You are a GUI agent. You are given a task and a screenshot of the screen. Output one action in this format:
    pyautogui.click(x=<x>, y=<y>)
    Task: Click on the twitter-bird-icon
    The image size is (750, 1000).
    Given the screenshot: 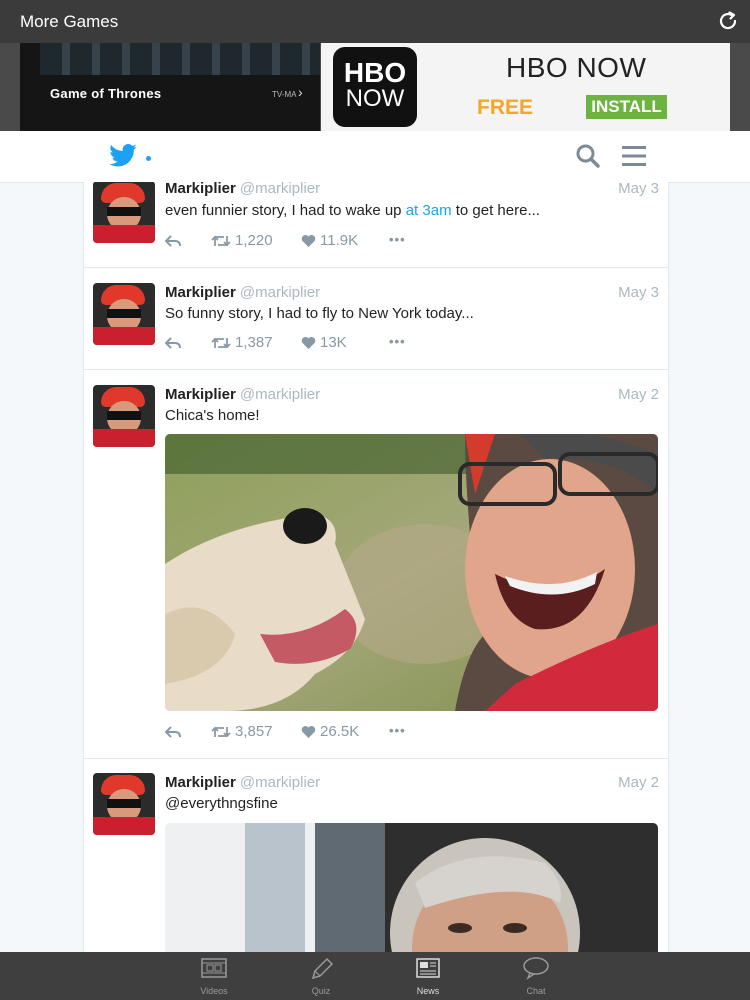 What is the action you would take?
    pyautogui.click(x=123, y=156)
    